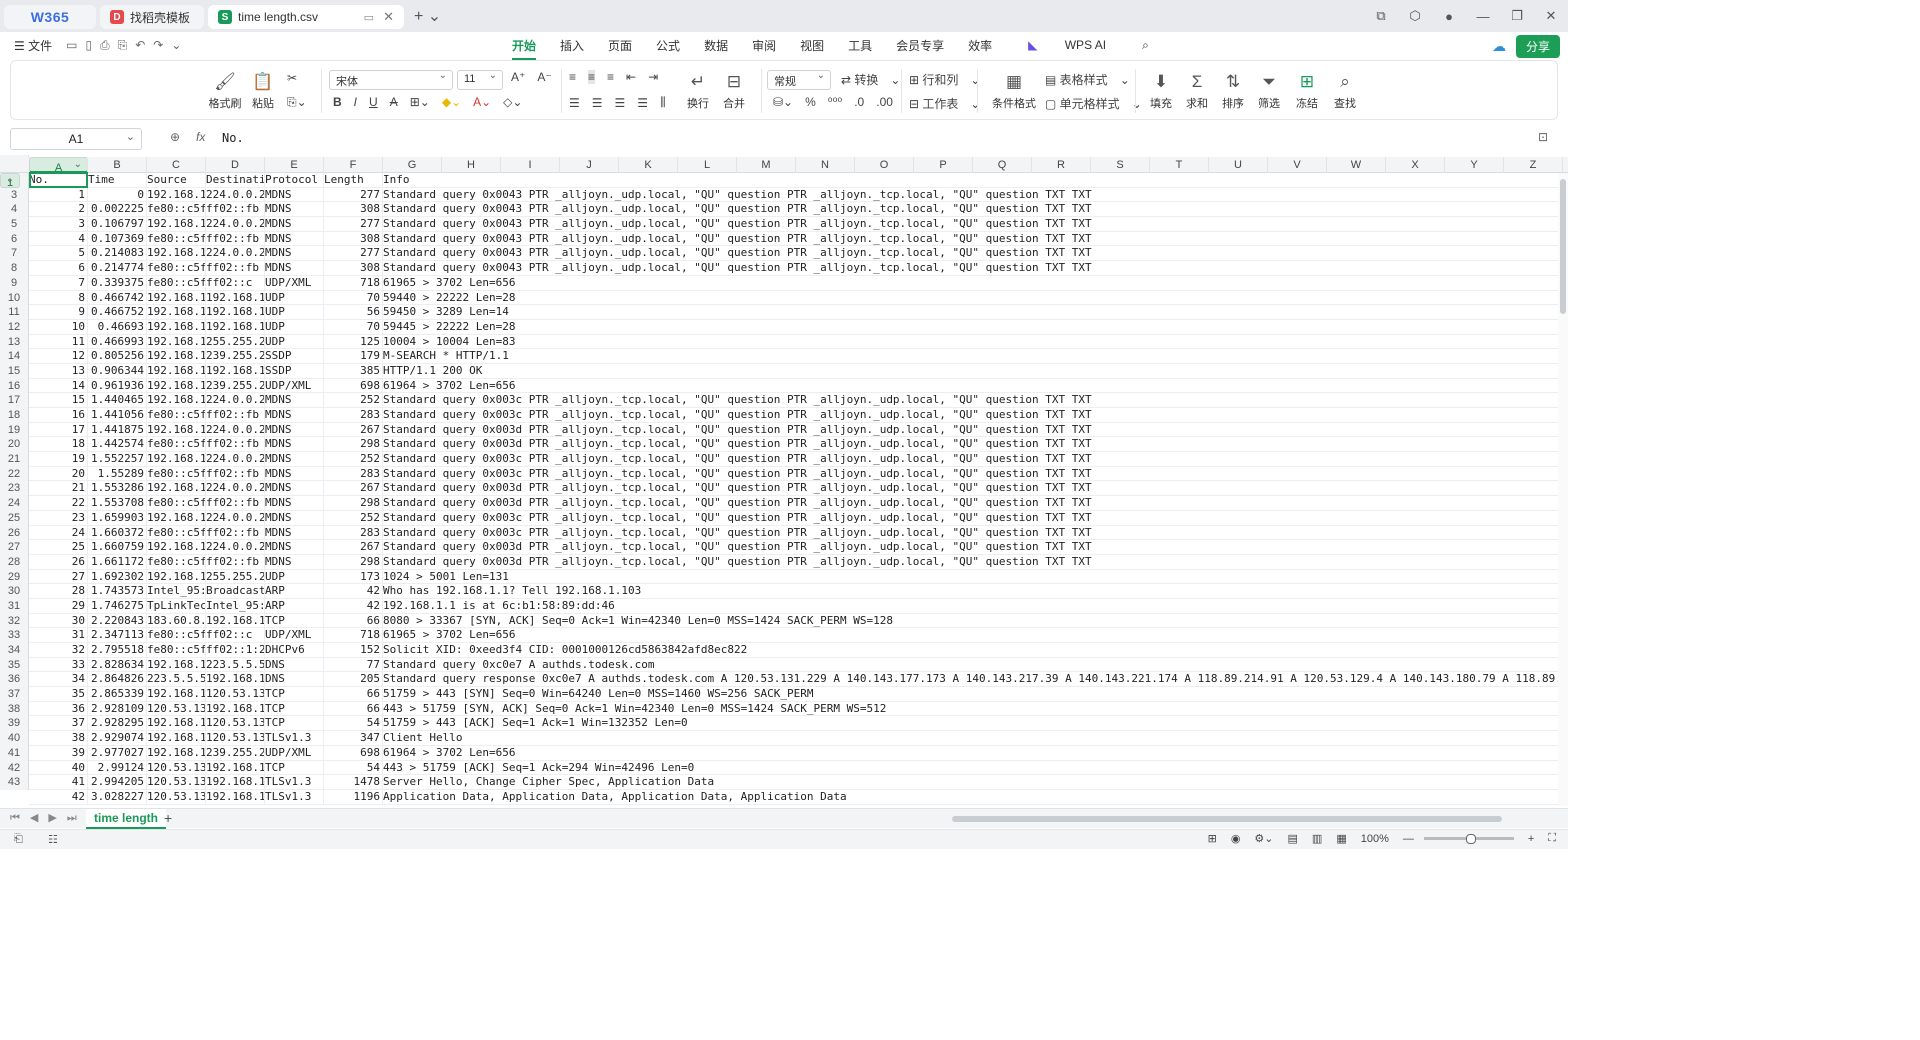 This screenshot has height=1040, width=1920. What do you see at coordinates (58, 445) in the screenshot?
I see `cell: 18` at bounding box center [58, 445].